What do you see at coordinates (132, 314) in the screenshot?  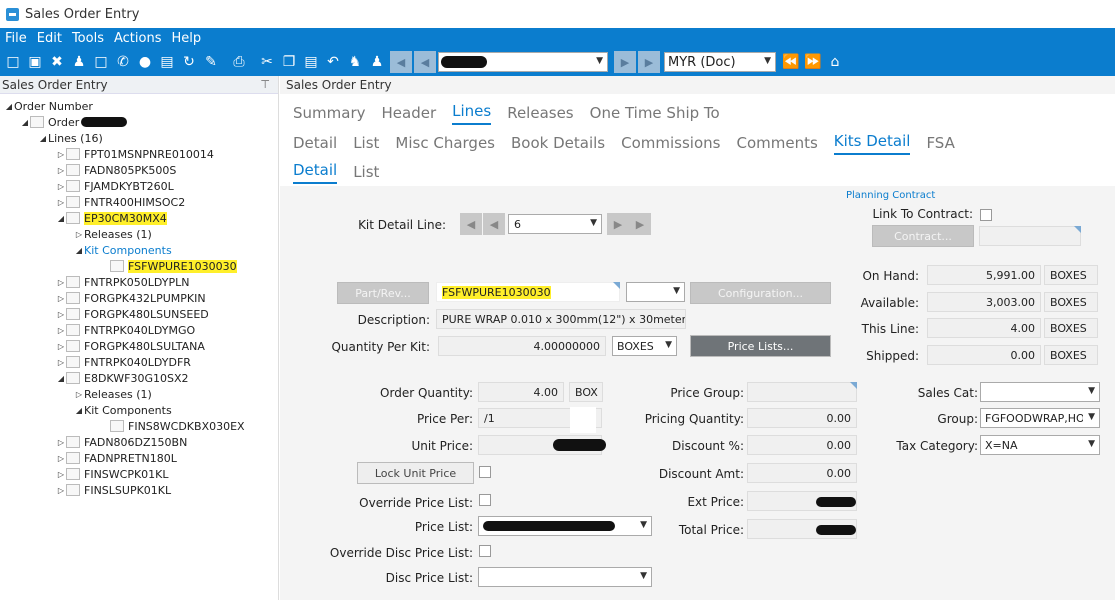 I see `tree-line-item: ▷ FORGPK480LSUNSEED` at bounding box center [132, 314].